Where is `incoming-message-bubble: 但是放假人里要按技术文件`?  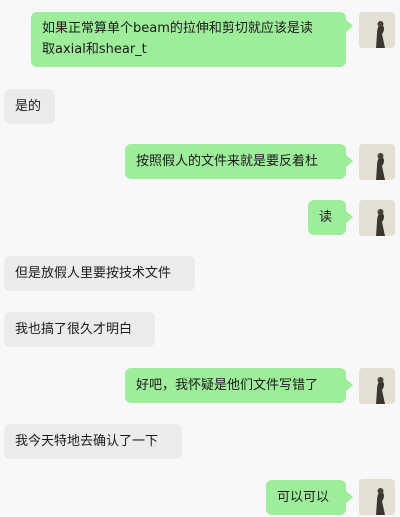 incoming-message-bubble: 但是放假人里要按技术文件 is located at coordinates (99, 273).